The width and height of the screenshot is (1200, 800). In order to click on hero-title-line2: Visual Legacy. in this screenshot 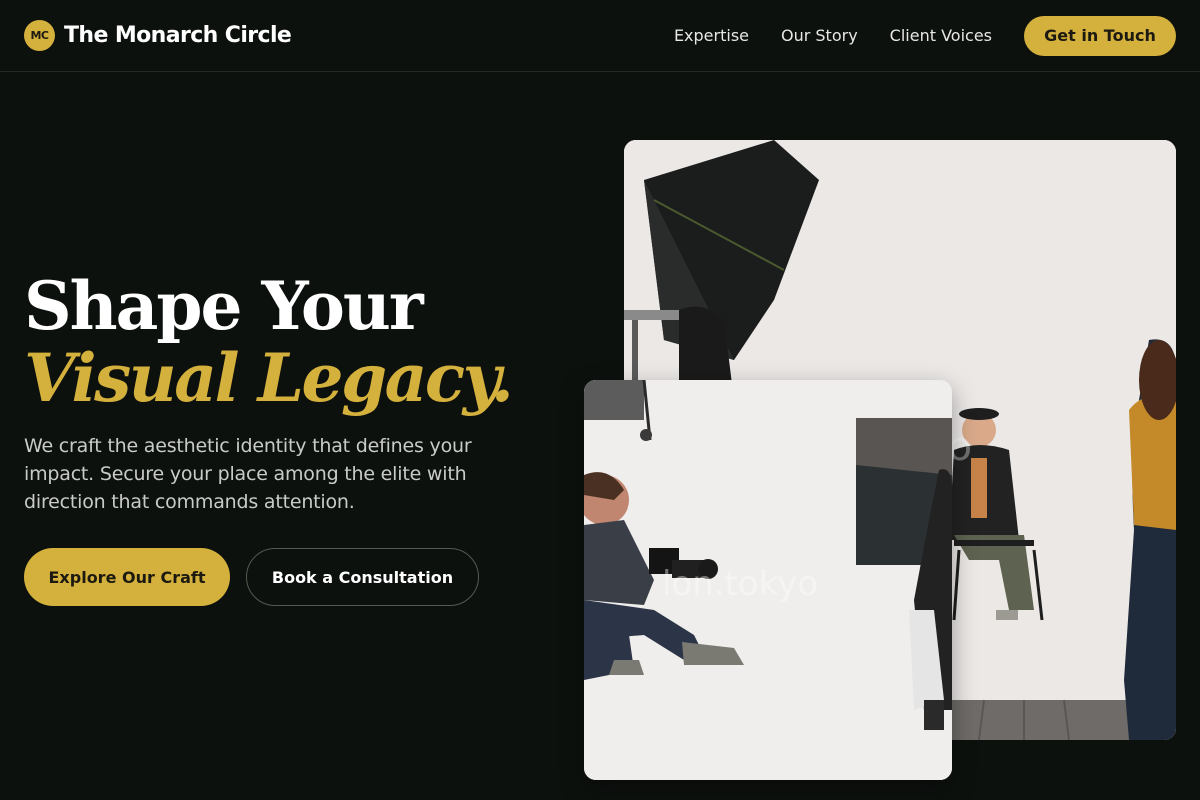, I will do `click(269, 378)`.